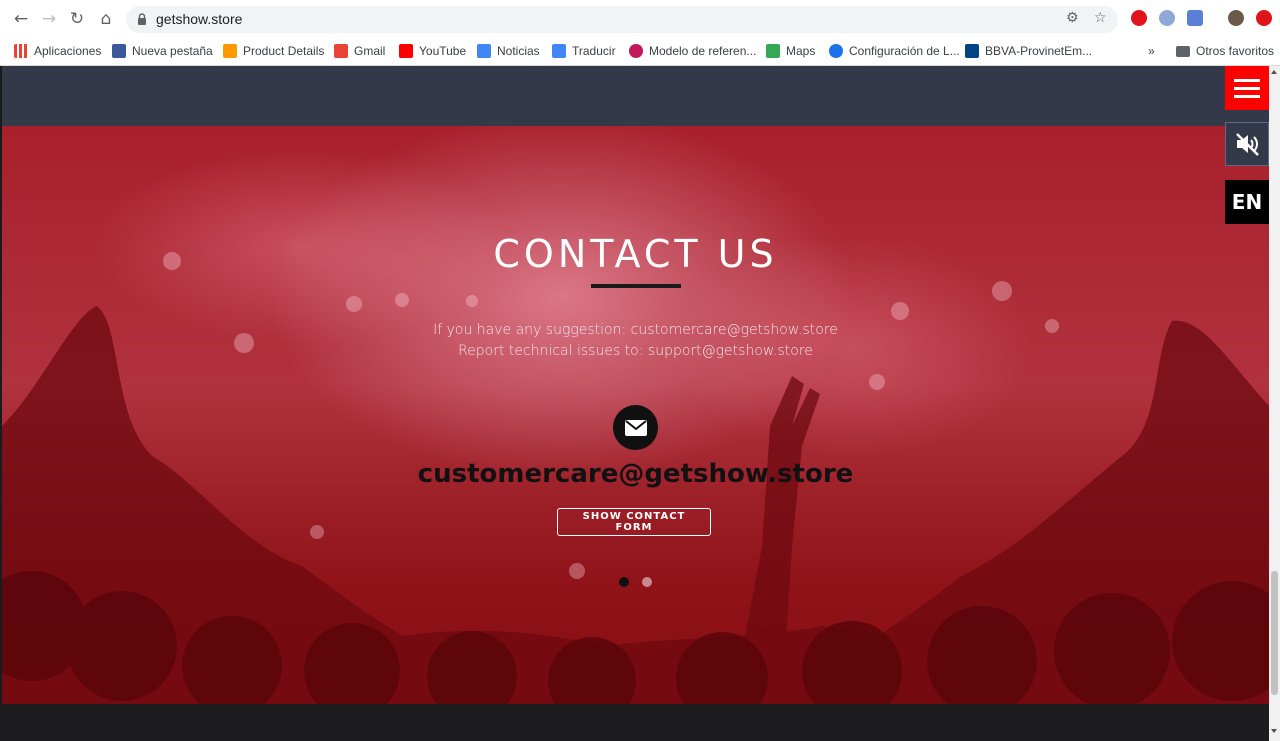 This screenshot has width=1280, height=741. I want to click on bookmark-gmail: Gmail, so click(359, 51).